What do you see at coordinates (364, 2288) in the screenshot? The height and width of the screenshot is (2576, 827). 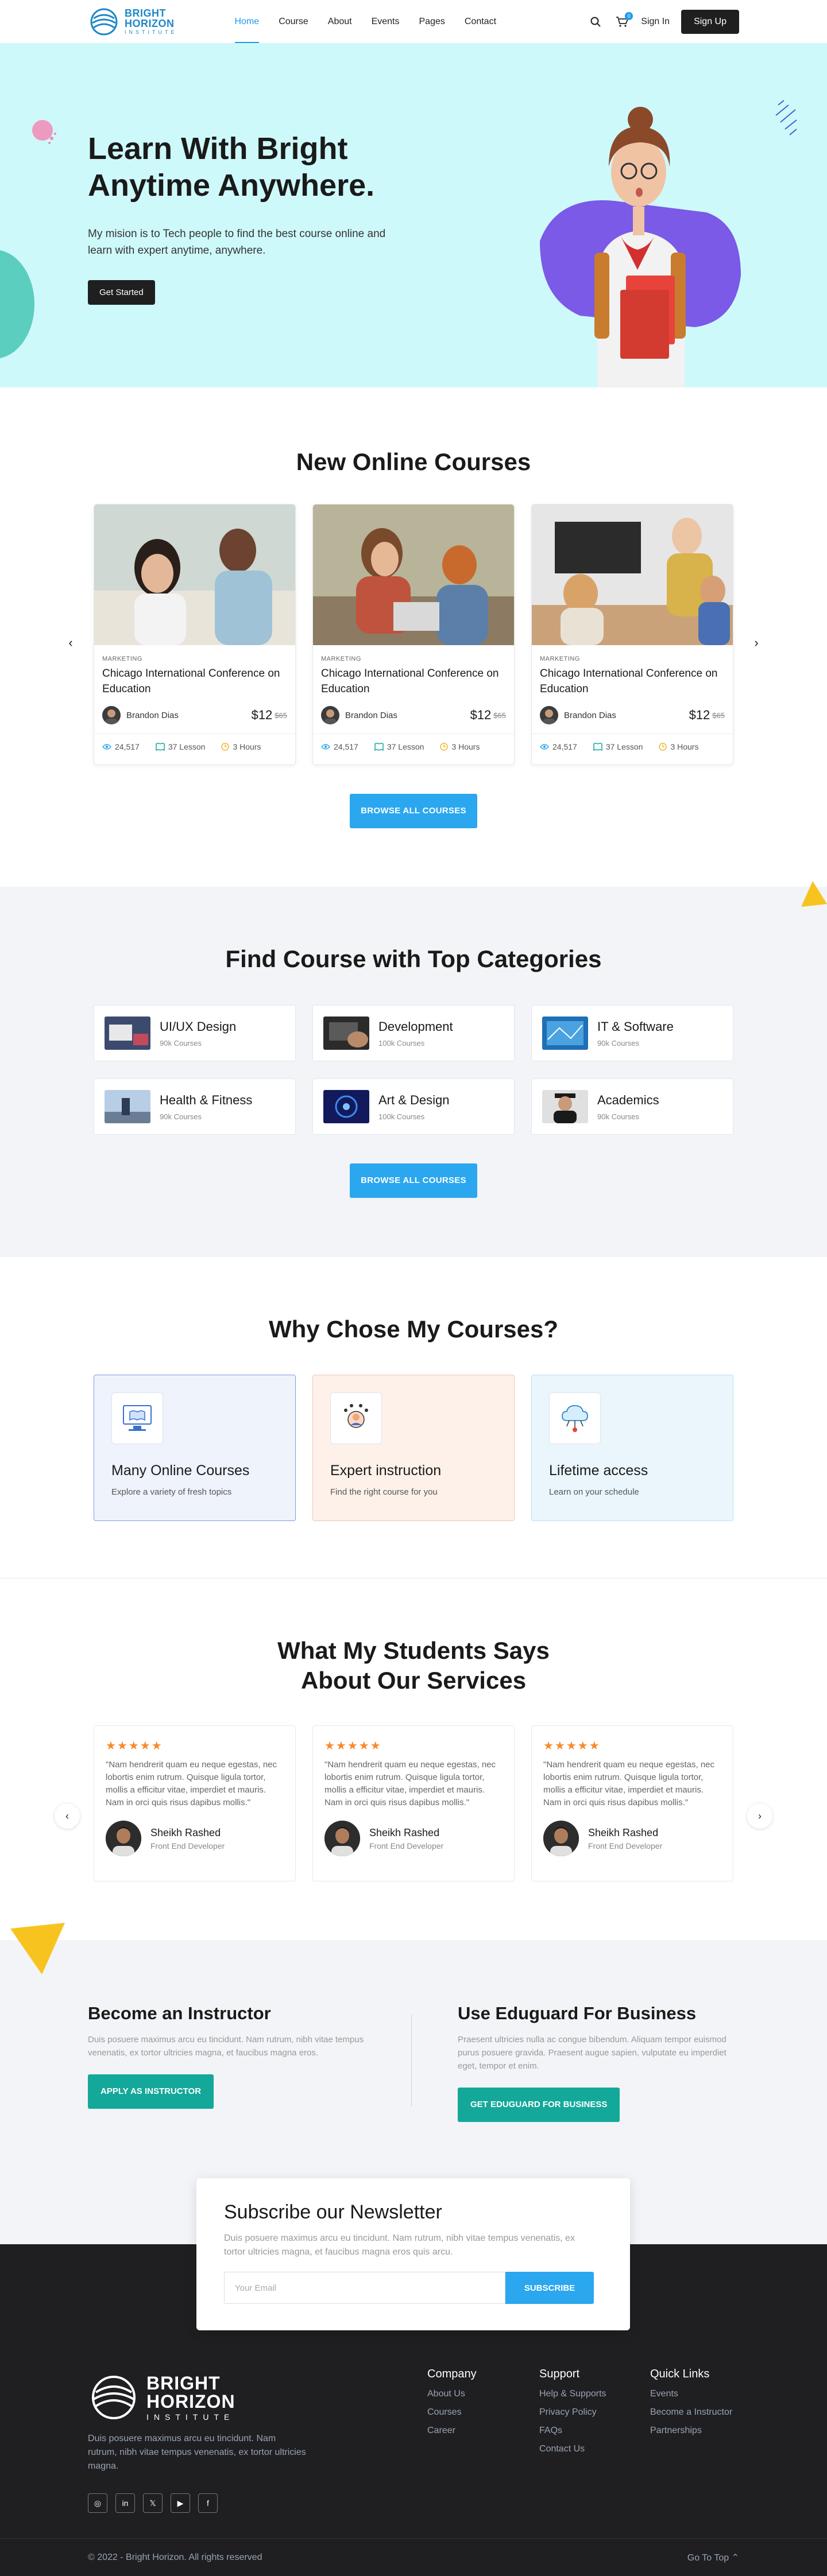 I see `email-field` at bounding box center [364, 2288].